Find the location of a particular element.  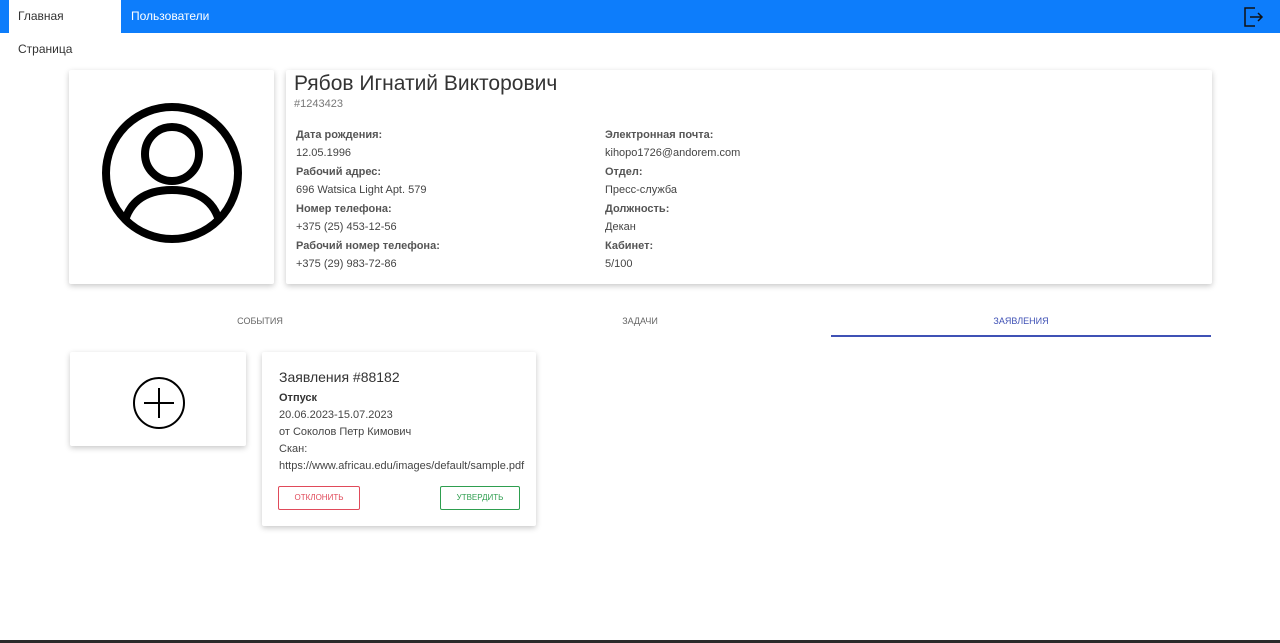

request-title: Заявления #88182 is located at coordinates (339, 377).